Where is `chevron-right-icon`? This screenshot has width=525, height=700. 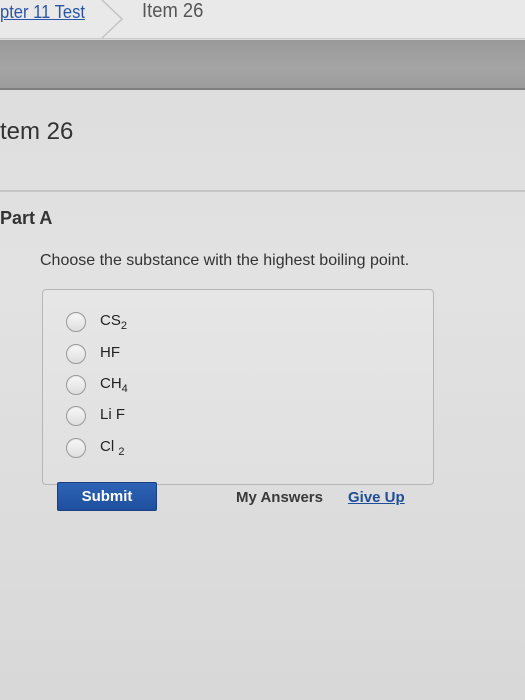
chevron-right-icon is located at coordinates (112, 19).